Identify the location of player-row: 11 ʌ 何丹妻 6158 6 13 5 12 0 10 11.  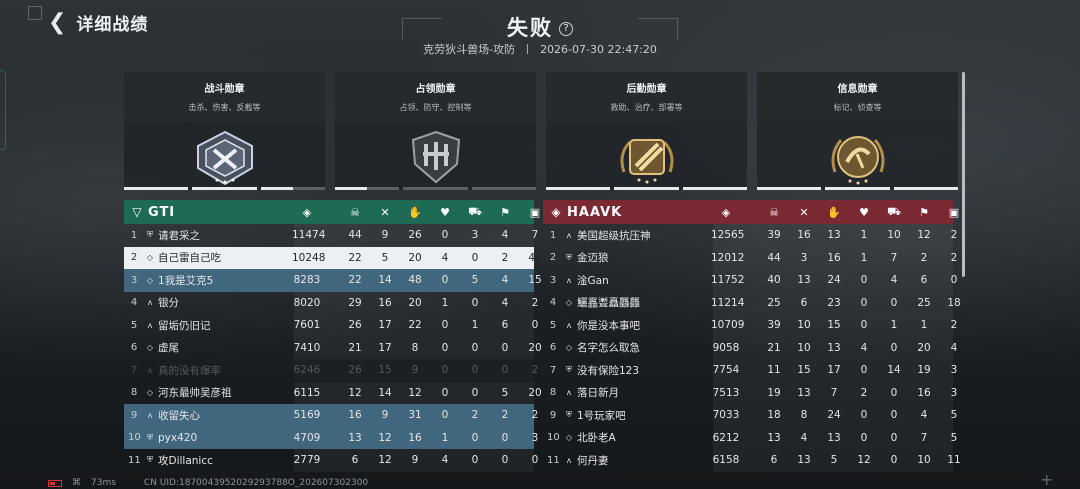
(752, 460).